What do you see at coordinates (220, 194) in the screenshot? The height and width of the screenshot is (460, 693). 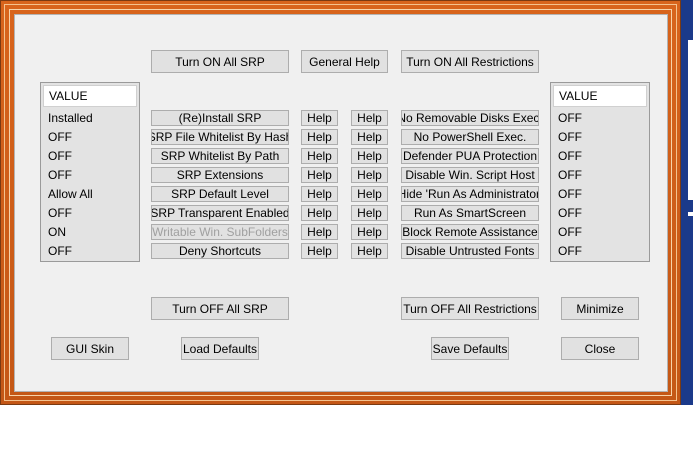 I see `srp-option-button: SRP Default Level` at bounding box center [220, 194].